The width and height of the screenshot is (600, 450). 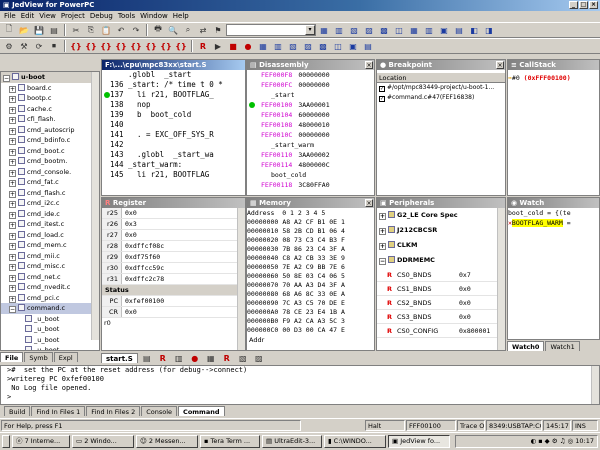 I want to click on reset-icon: R, so click(x=203, y=46).